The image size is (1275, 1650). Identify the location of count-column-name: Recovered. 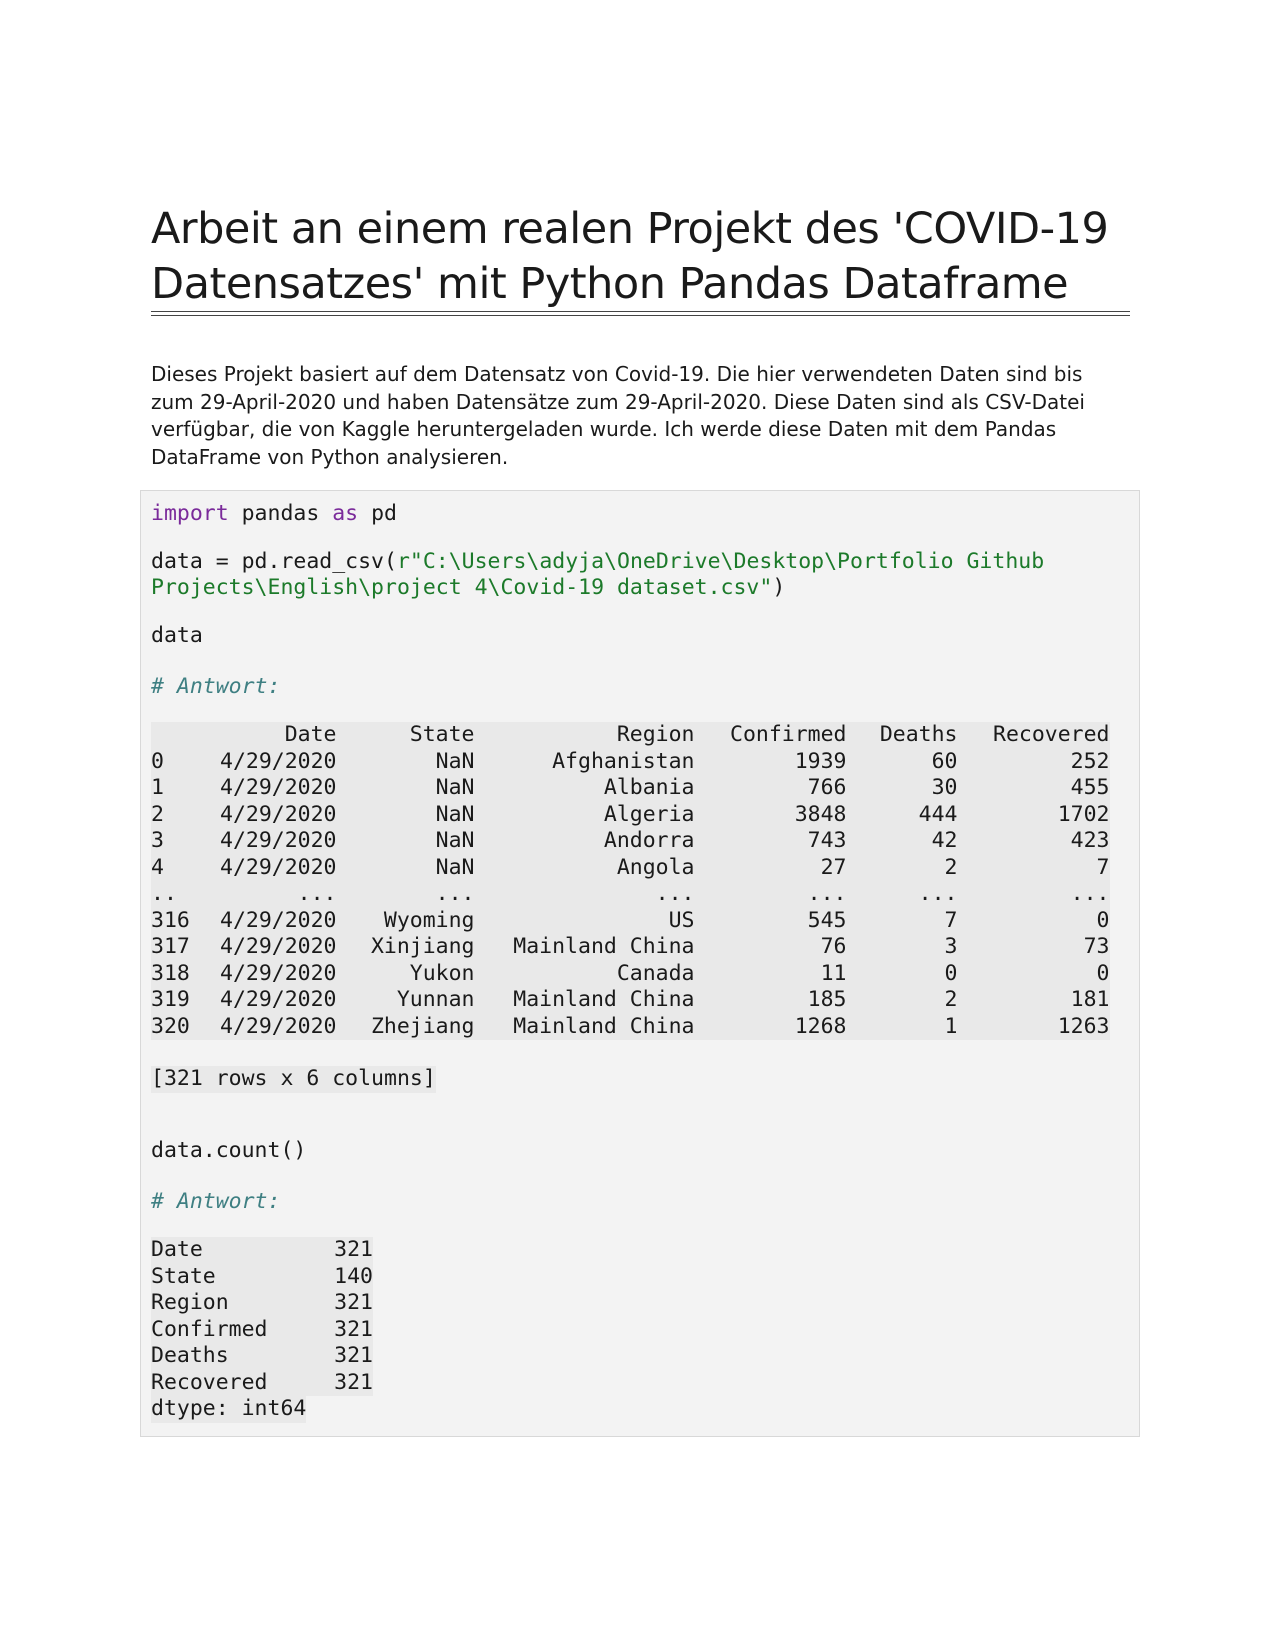
(209, 1382).